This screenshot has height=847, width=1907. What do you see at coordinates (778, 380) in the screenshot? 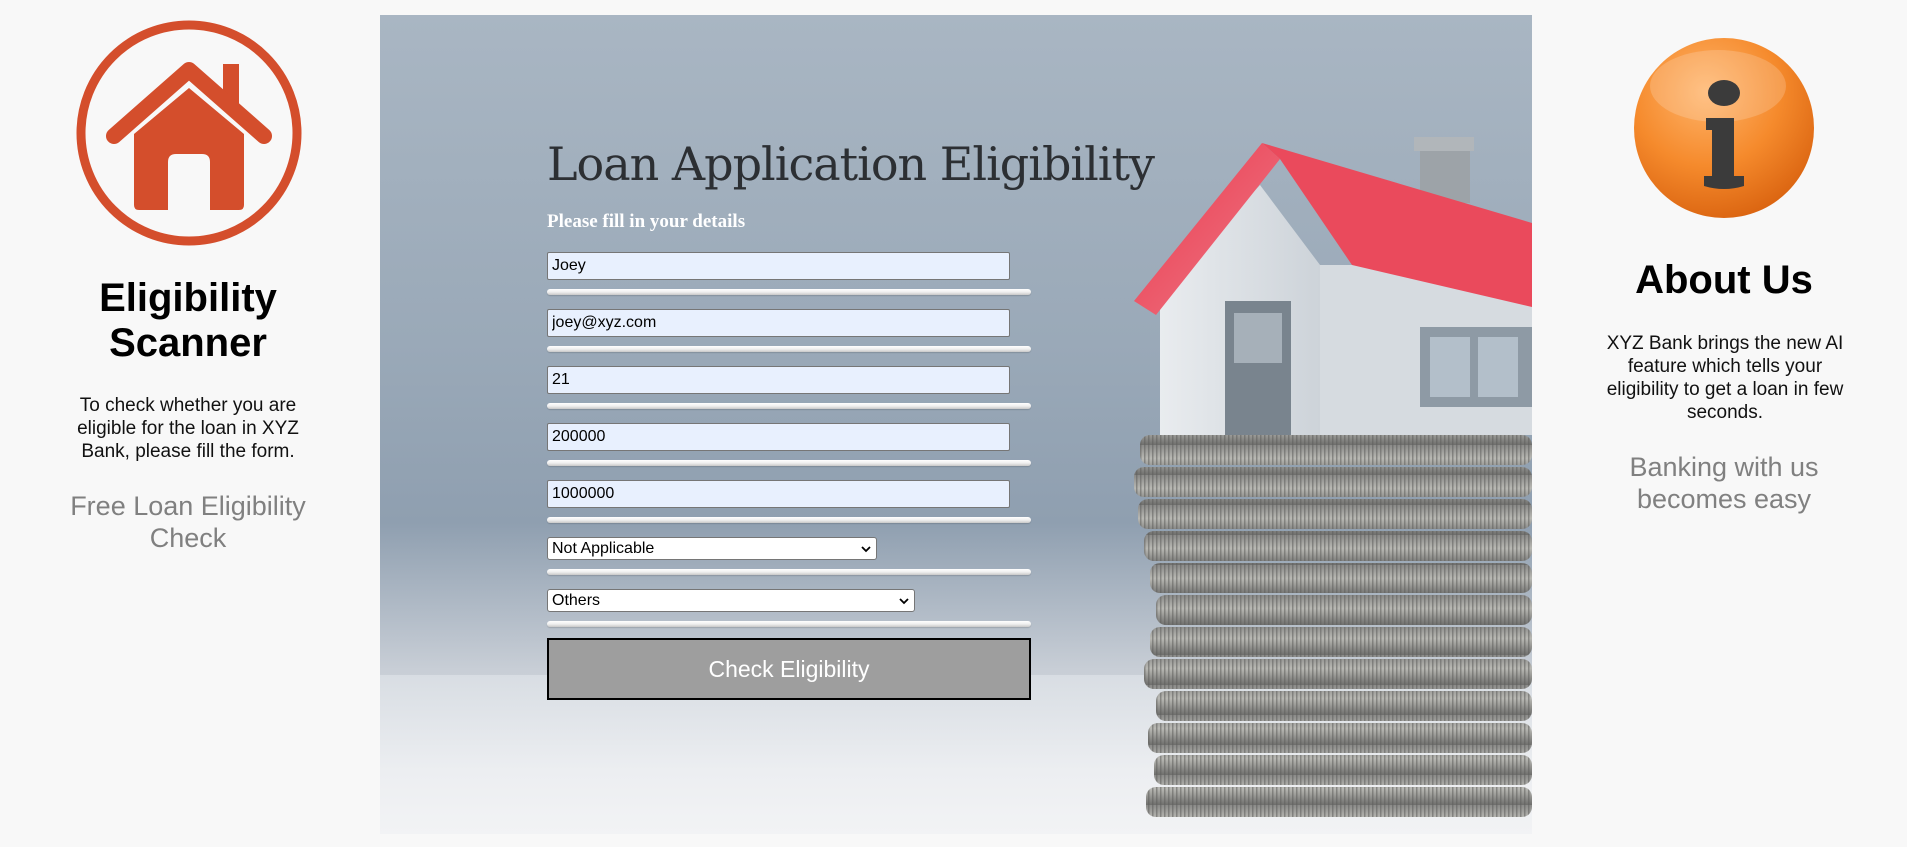
I see `age-input` at bounding box center [778, 380].